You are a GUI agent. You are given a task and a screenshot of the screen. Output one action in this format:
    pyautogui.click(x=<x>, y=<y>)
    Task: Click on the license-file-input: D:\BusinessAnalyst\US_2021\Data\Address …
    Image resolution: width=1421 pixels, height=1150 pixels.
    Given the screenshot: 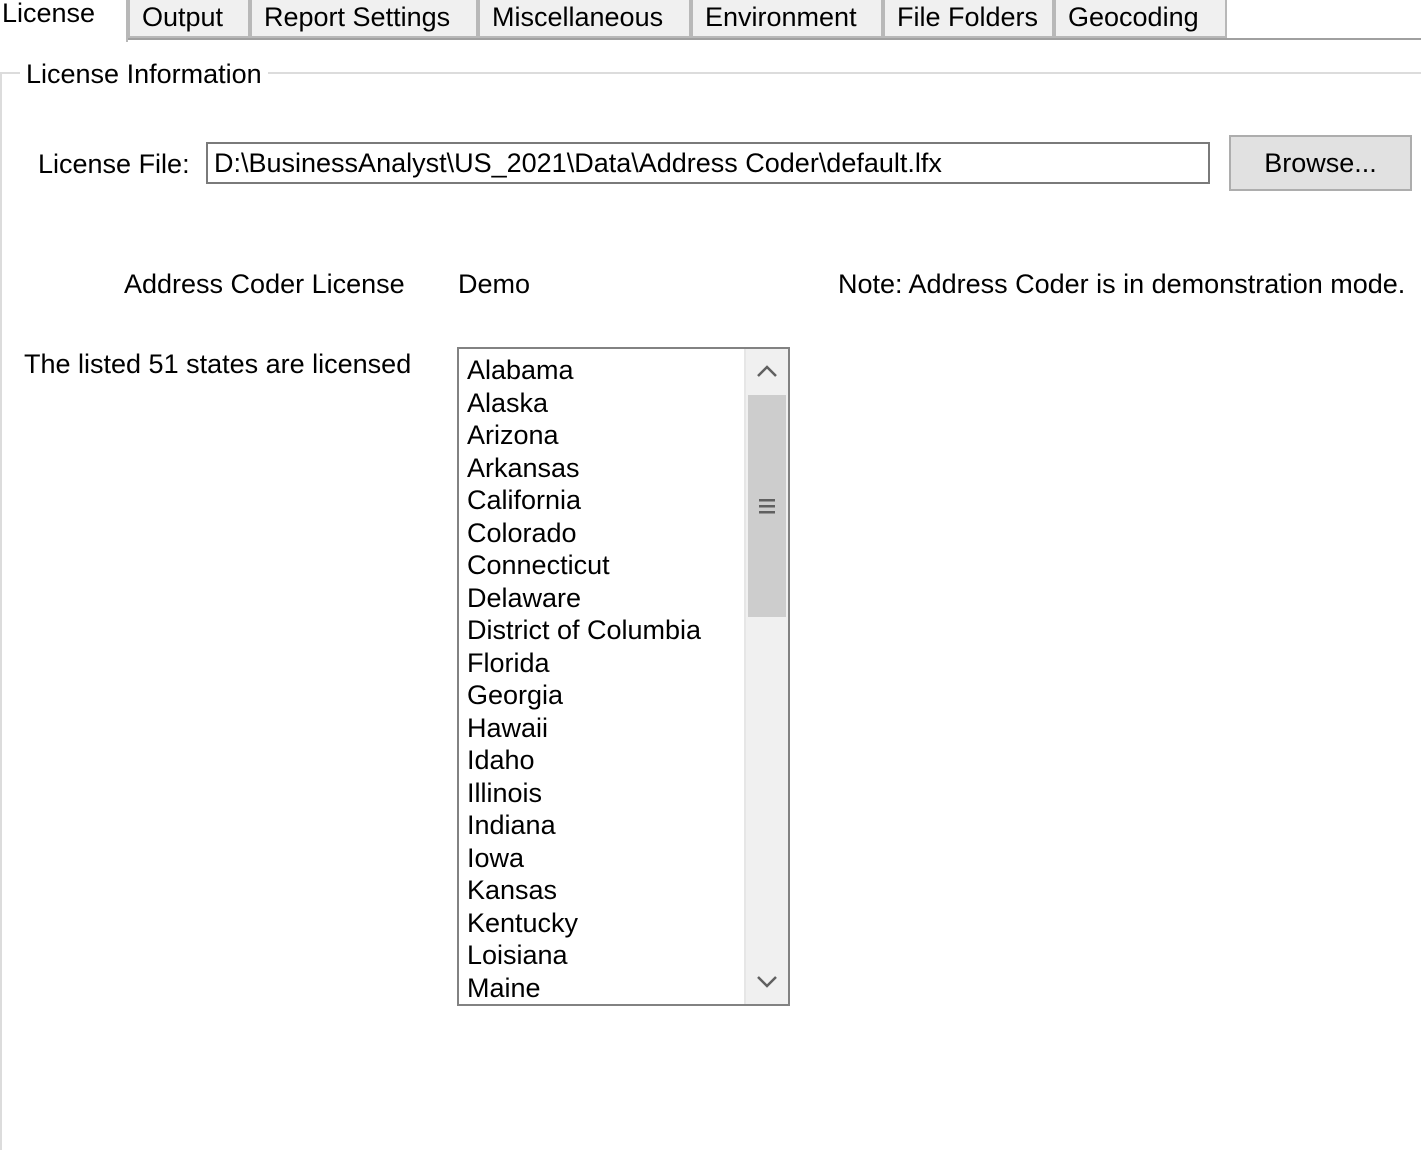 What is the action you would take?
    pyautogui.click(x=708, y=163)
    